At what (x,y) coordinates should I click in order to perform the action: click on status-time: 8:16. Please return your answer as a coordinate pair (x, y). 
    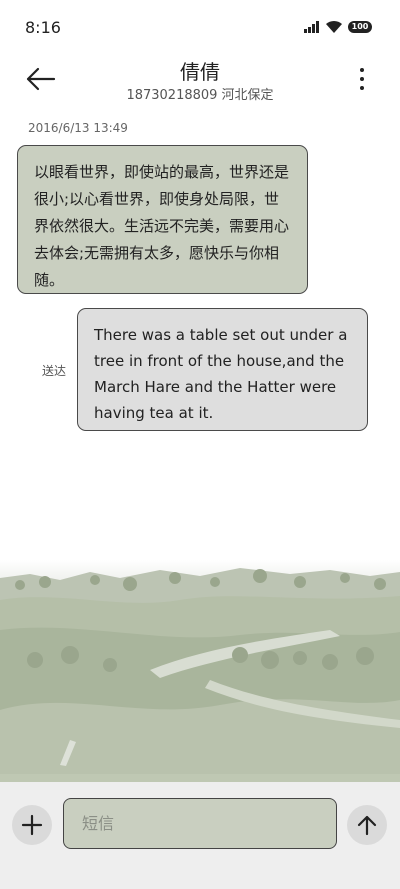
    Looking at the image, I should click on (43, 27).